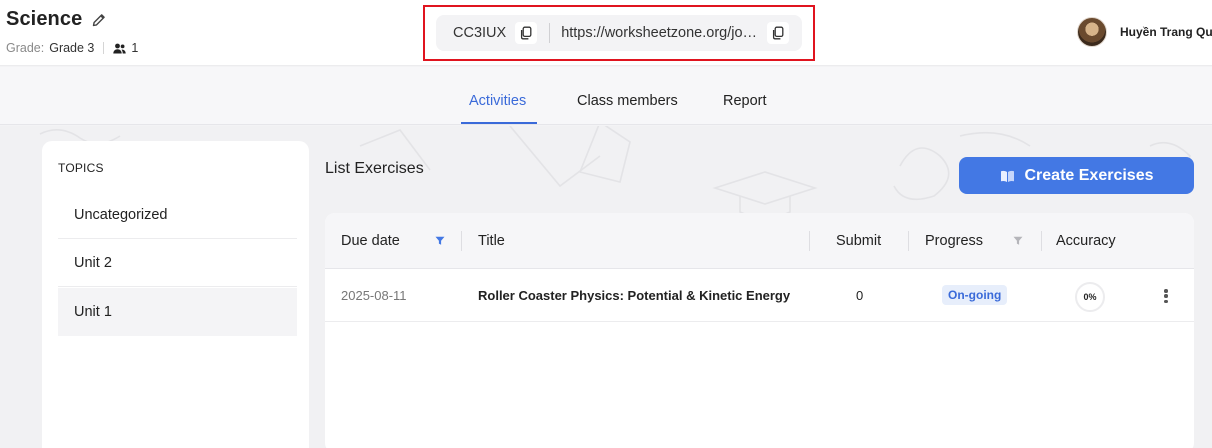 This screenshot has width=1212, height=448. What do you see at coordinates (1166, 32) in the screenshot?
I see `user-name: Huyền Trang Quách` at bounding box center [1166, 32].